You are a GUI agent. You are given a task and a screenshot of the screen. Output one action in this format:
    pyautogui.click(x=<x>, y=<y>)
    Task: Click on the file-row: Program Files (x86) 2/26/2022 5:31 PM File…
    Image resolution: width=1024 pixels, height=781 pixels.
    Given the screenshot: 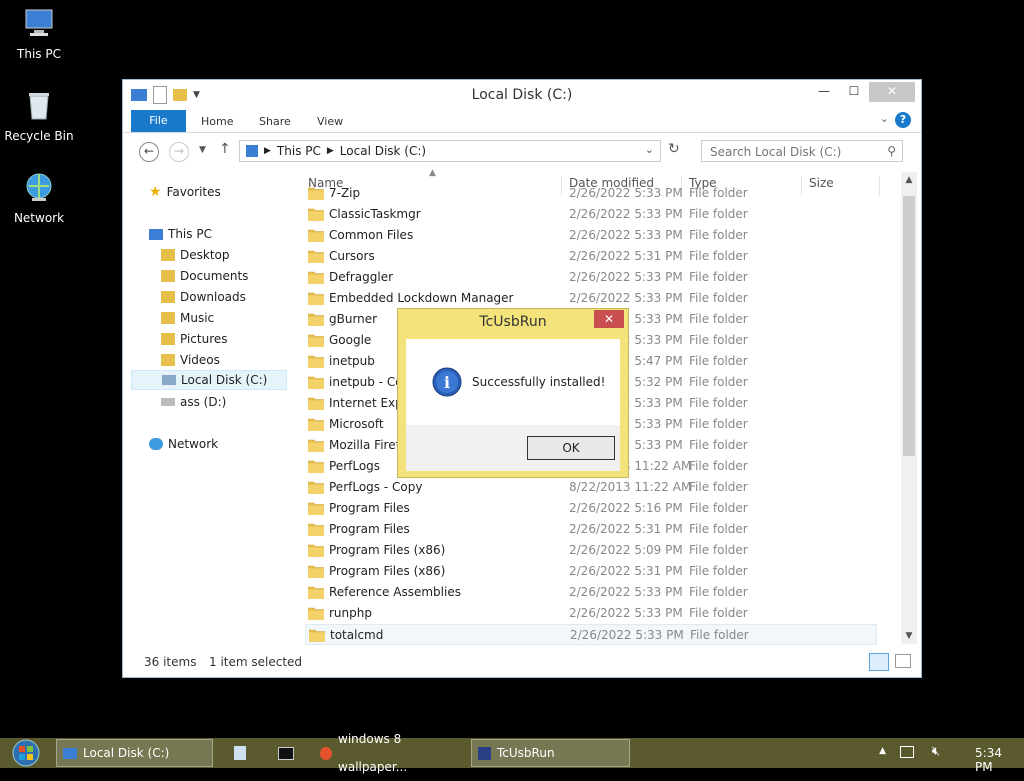 What is the action you would take?
    pyautogui.click(x=591, y=571)
    